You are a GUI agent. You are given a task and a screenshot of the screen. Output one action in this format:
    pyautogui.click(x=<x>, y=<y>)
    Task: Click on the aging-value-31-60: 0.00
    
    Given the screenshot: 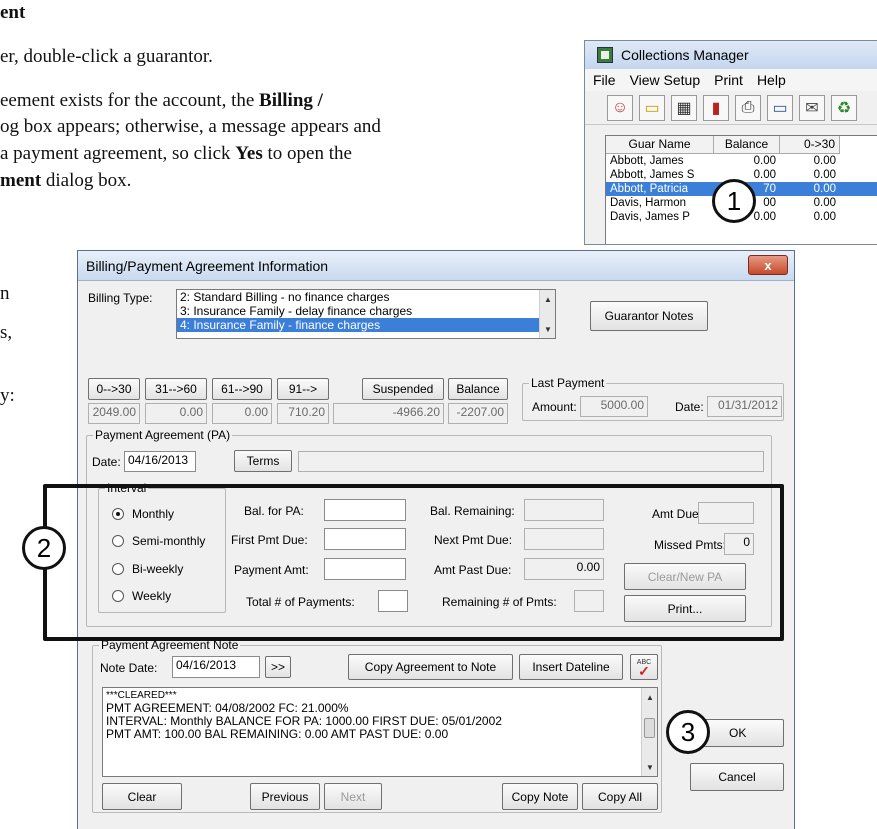 What is the action you would take?
    pyautogui.click(x=176, y=413)
    